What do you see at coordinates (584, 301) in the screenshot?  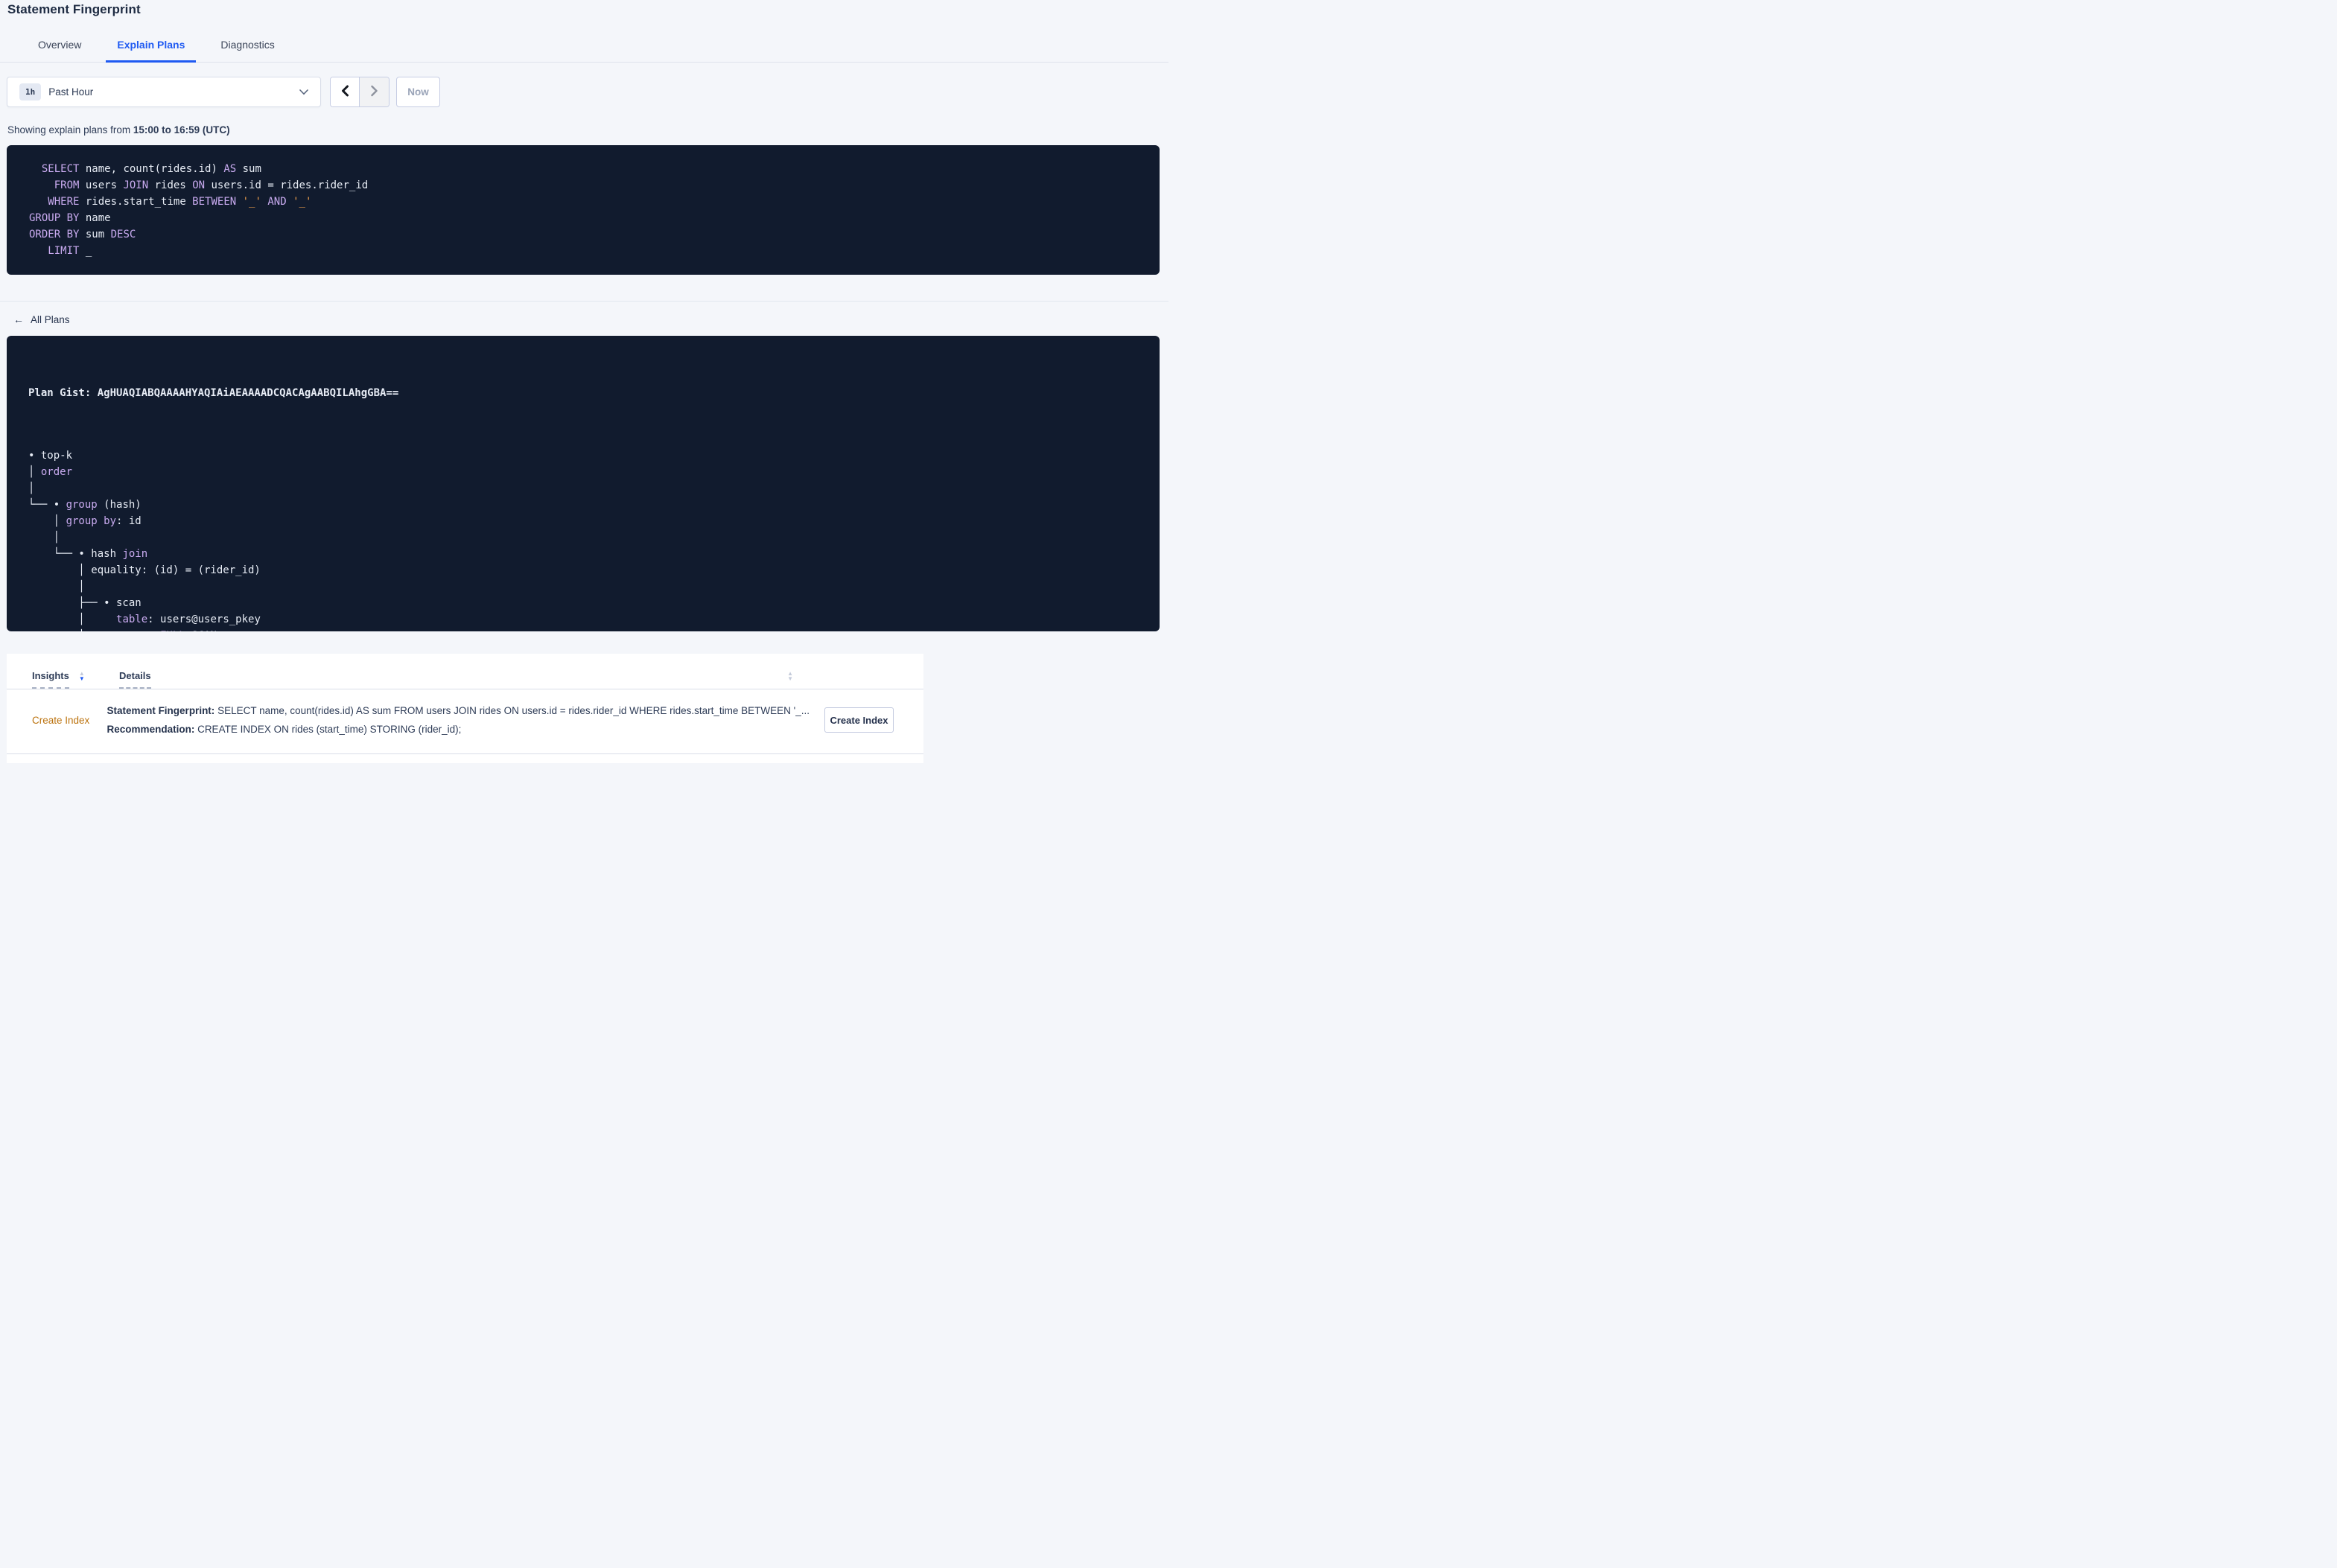 I see `section-divider` at bounding box center [584, 301].